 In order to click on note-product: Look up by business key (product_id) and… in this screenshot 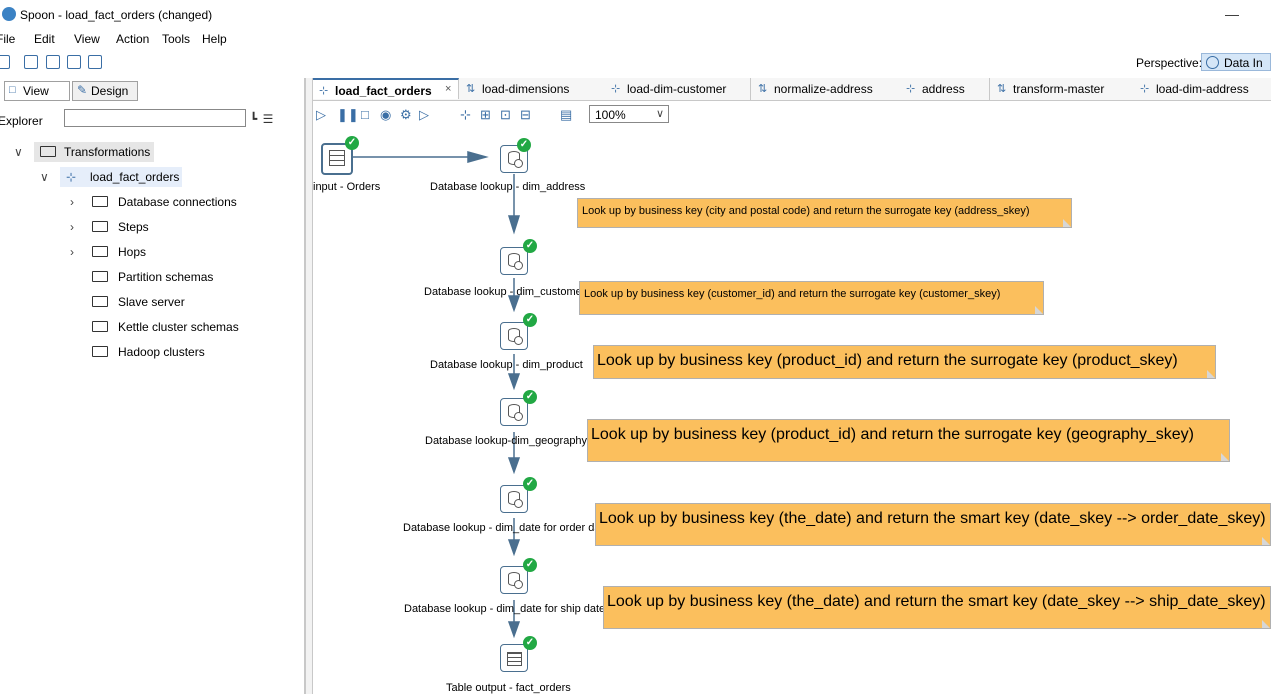, I will do `click(904, 362)`.